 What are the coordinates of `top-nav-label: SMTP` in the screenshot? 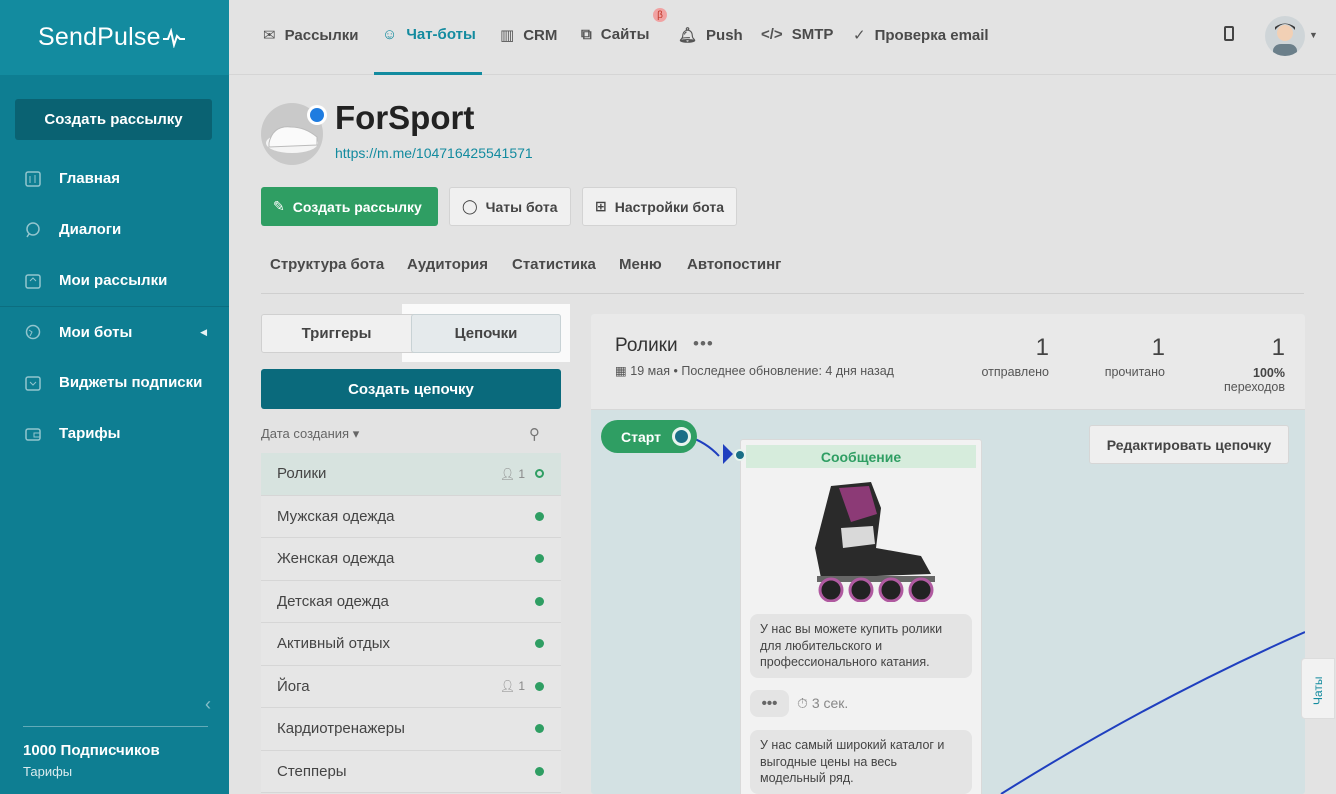 It's located at (812, 34).